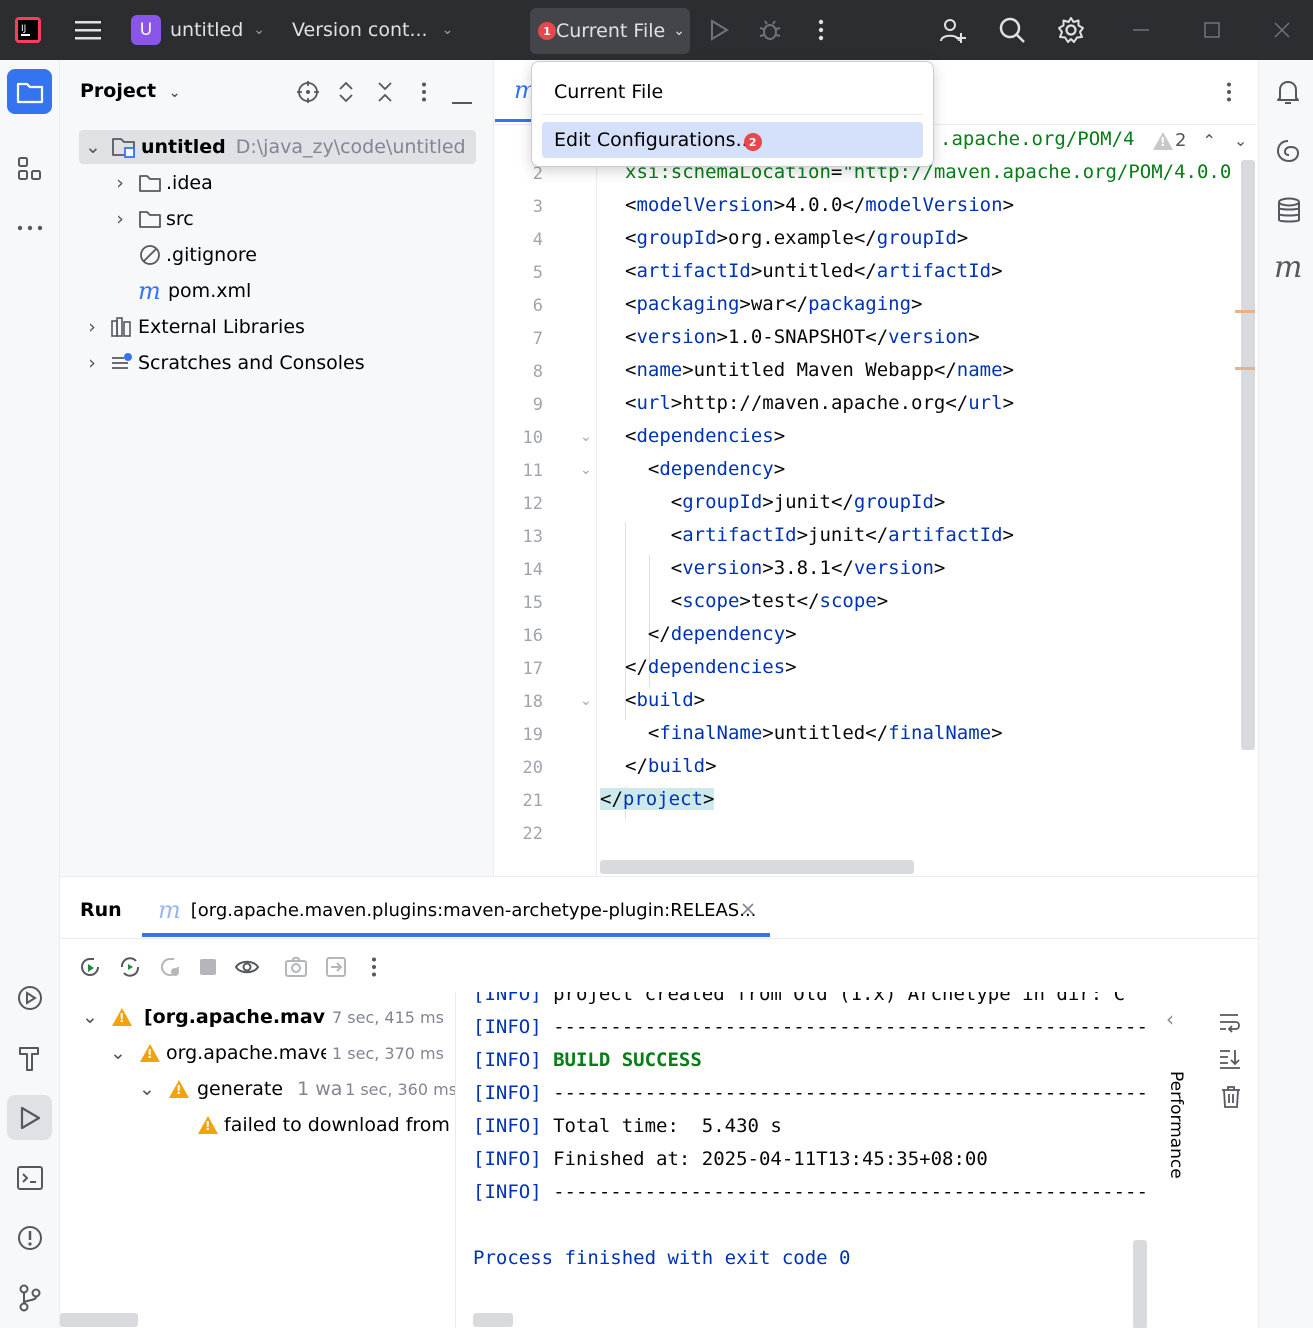 The image size is (1313, 1328). Describe the element at coordinates (385, 94) in the screenshot. I see `collapse-all-icon` at that location.